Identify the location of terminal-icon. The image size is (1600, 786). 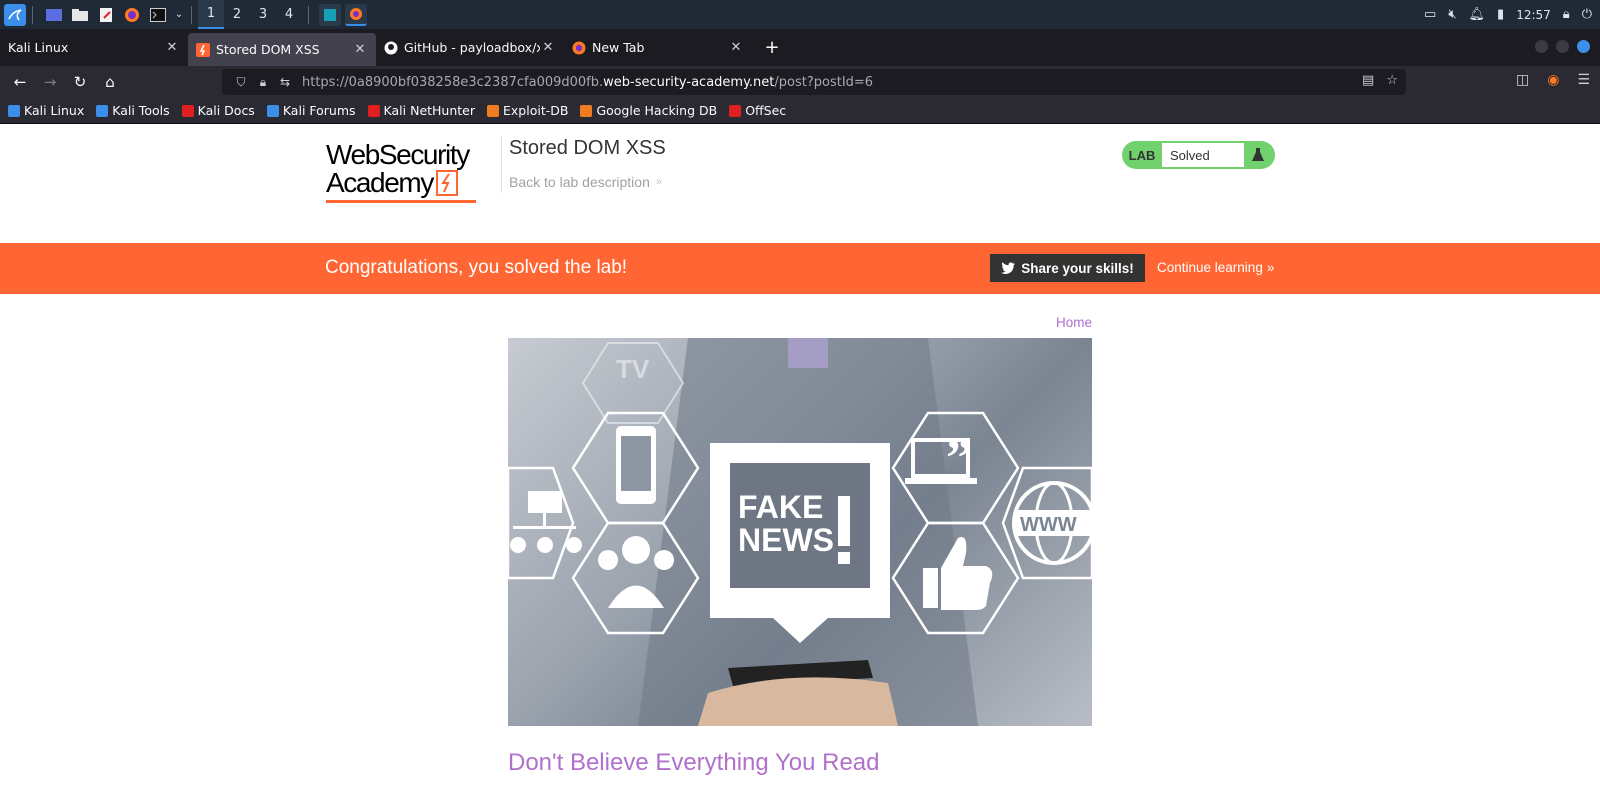
(158, 15).